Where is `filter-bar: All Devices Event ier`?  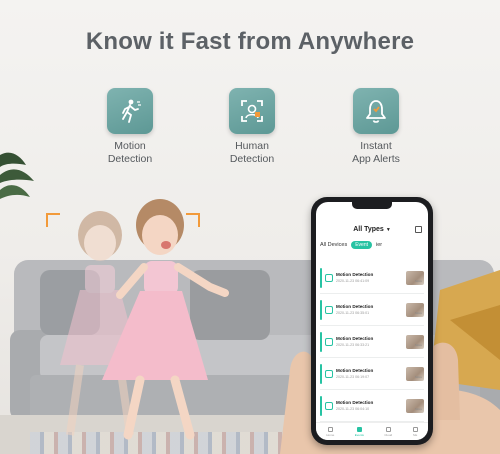 filter-bar: All Devices Event ier is located at coordinates (351, 245).